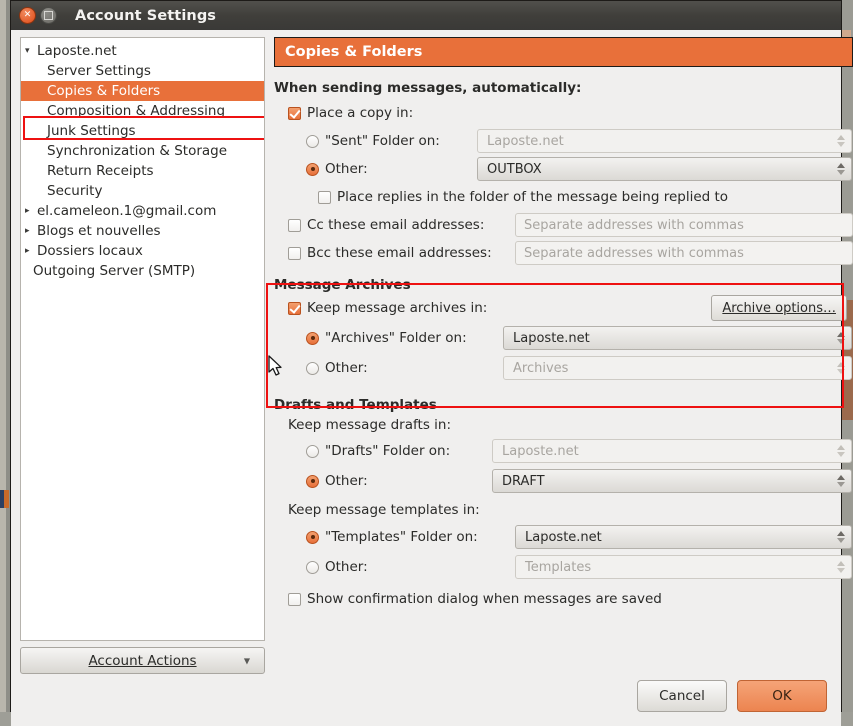  What do you see at coordinates (142, 151) in the screenshot?
I see `sidebar-item-synchronization-storage: Synchronization & Storage` at bounding box center [142, 151].